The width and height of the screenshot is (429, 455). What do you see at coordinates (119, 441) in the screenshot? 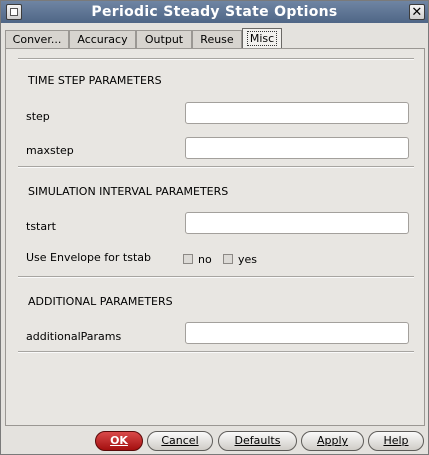
I see `ok-button: OK` at bounding box center [119, 441].